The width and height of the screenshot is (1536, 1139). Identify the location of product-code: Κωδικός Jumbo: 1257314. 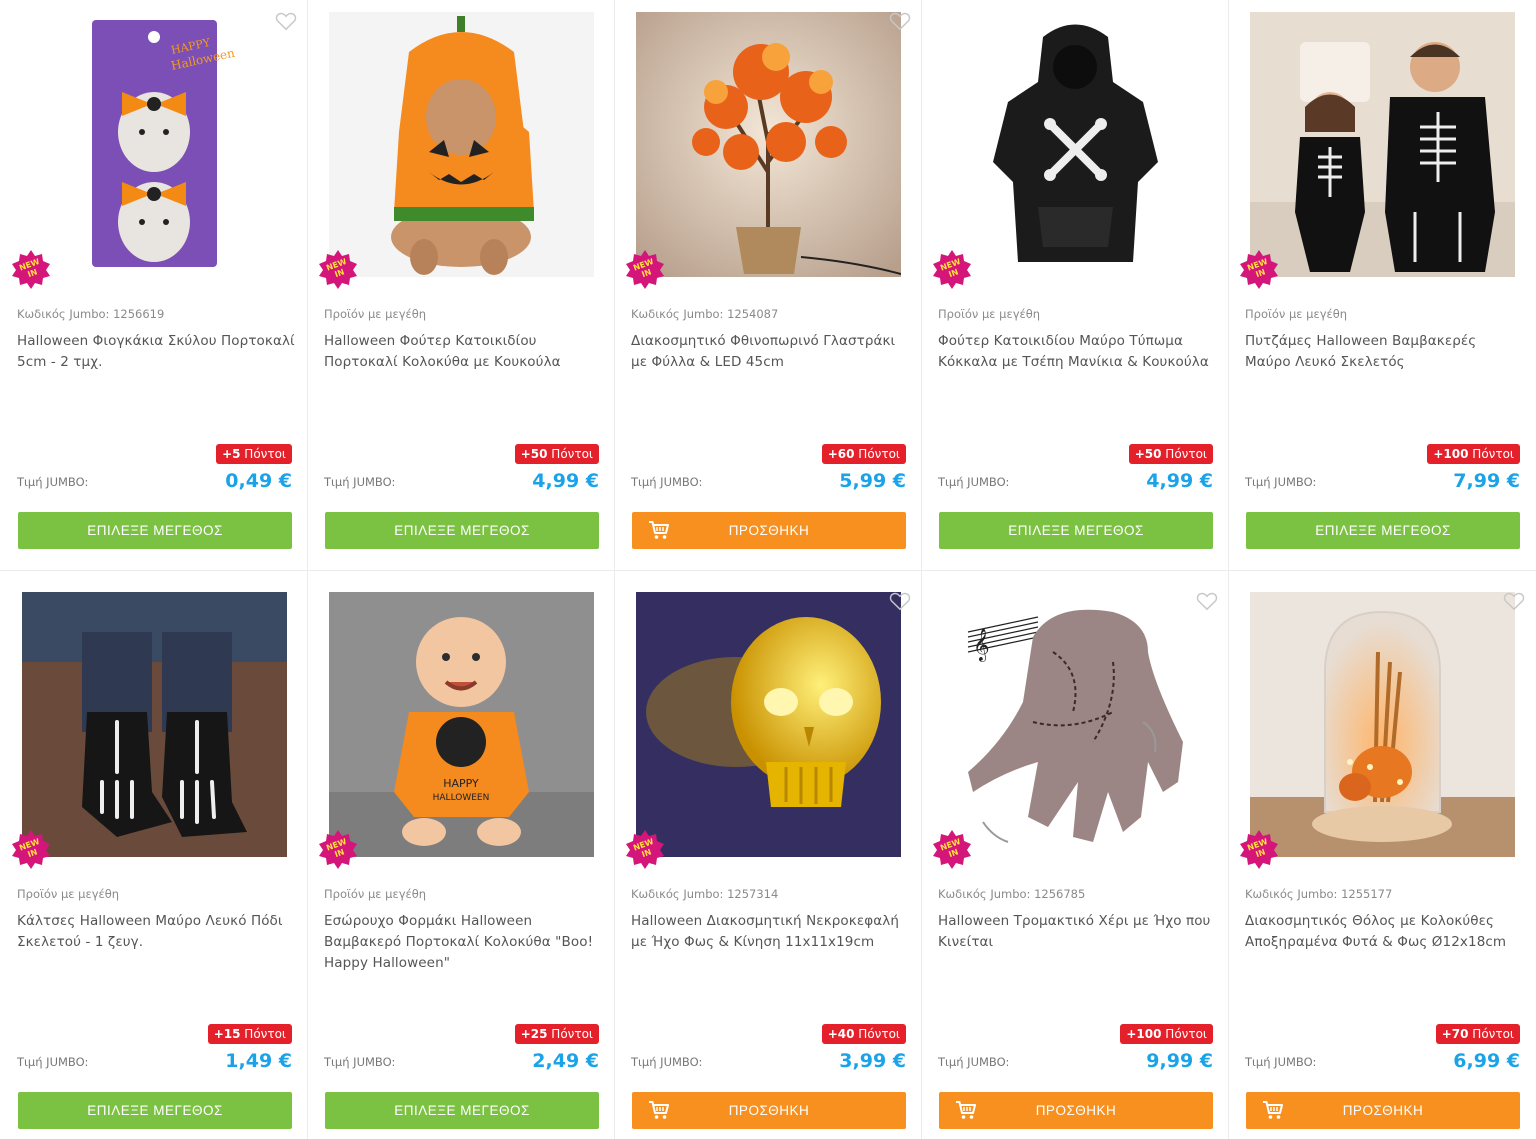
(705, 894).